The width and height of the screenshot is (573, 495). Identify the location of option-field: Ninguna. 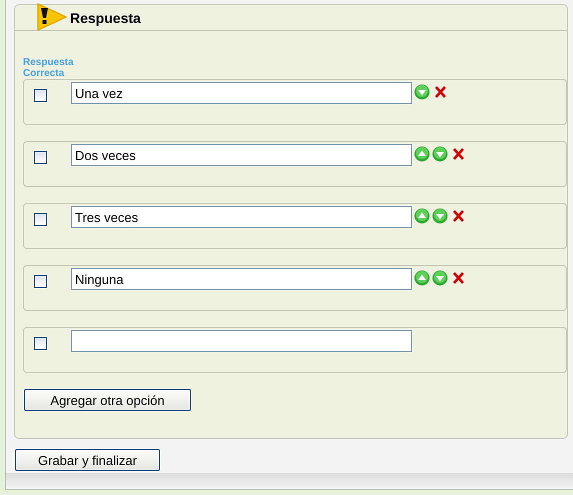
(241, 279).